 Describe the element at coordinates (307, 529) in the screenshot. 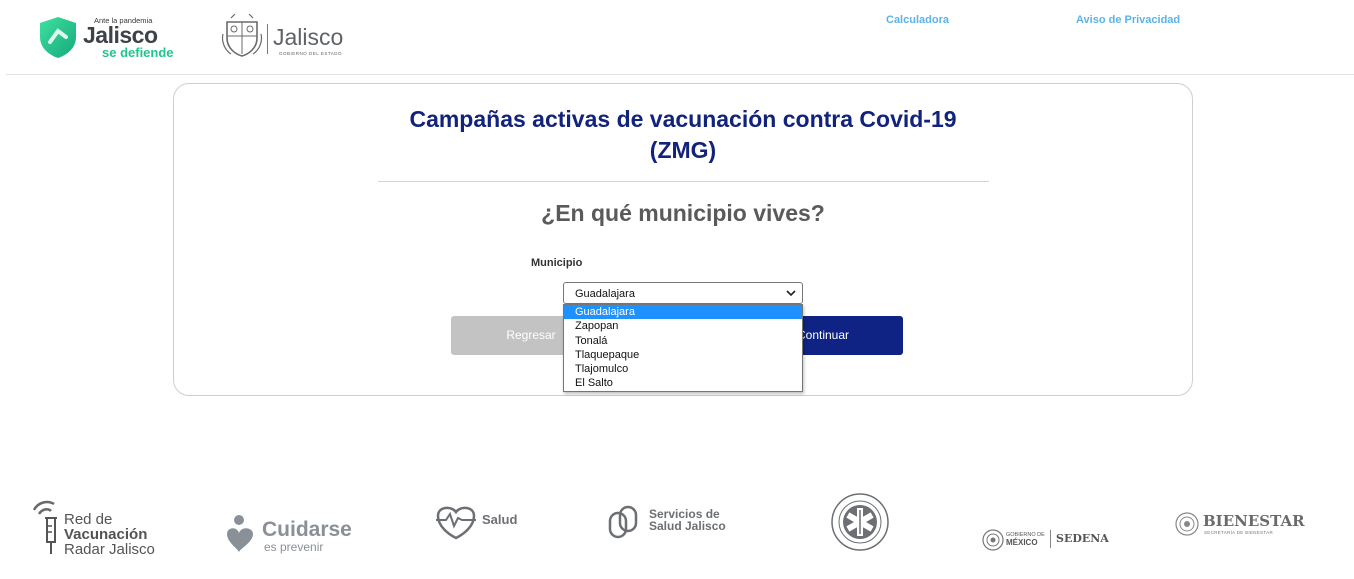

I see `cuidarse-main: Cuidarse` at that location.